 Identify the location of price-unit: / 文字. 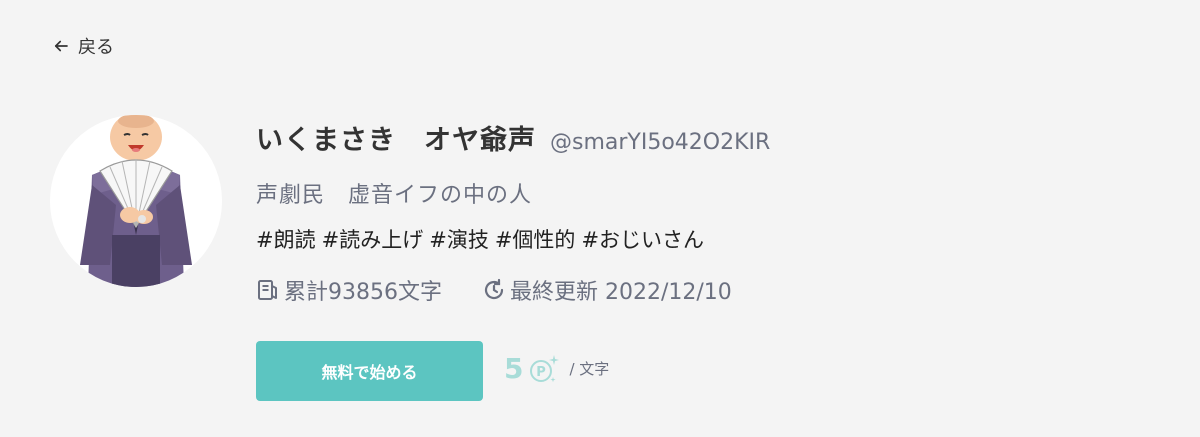
(589, 369).